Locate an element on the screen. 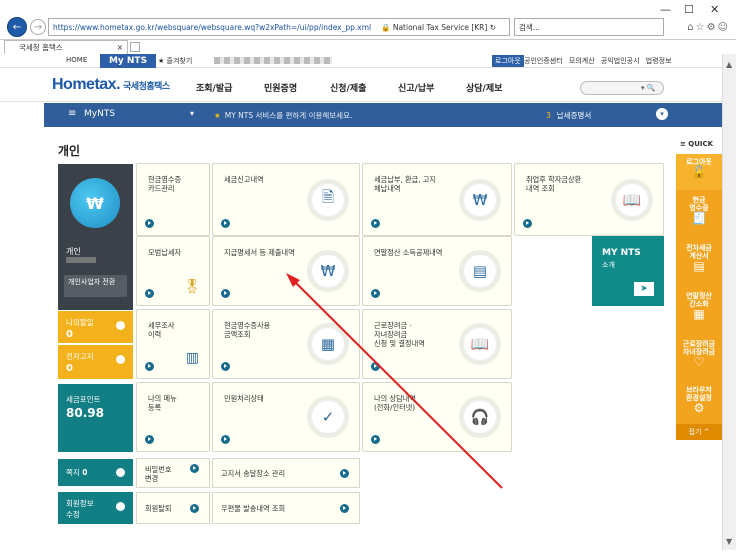  message-tile: 쪽지 0 is located at coordinates (95, 472).